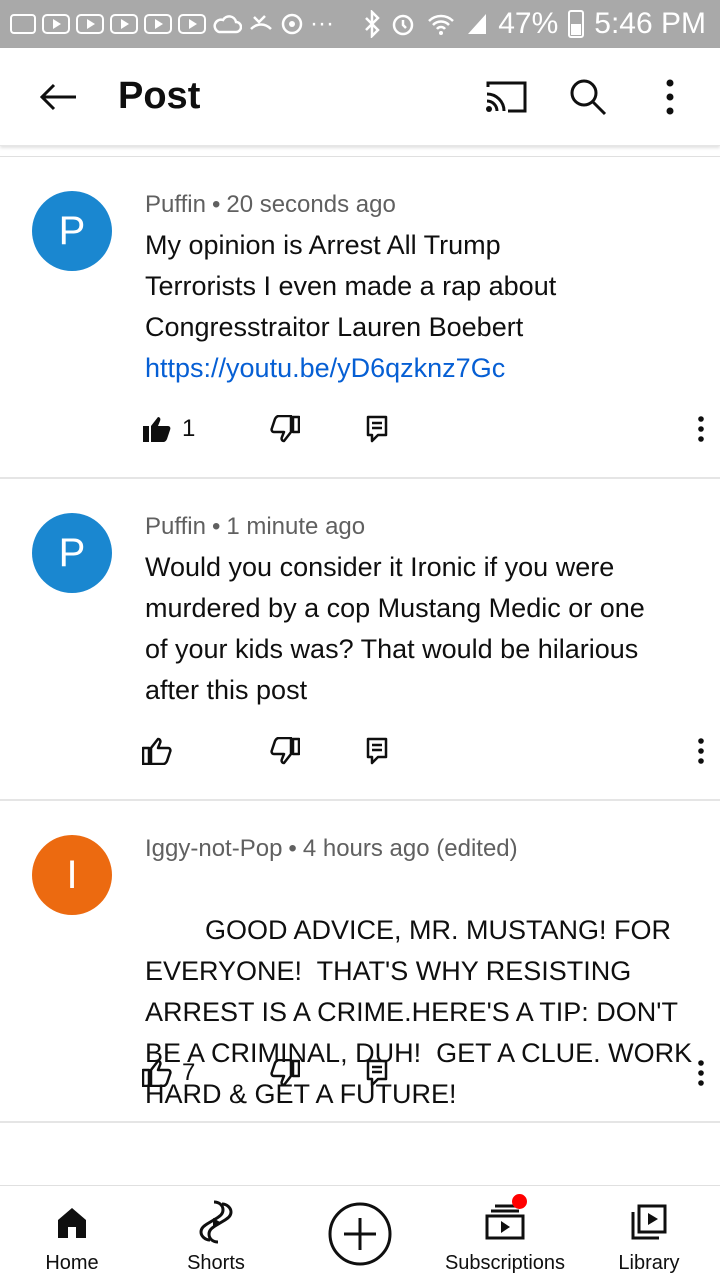 Image resolution: width=720 pixels, height=1280 pixels. What do you see at coordinates (650, 23) in the screenshot?
I see `clock: 5:46 PM` at bounding box center [650, 23].